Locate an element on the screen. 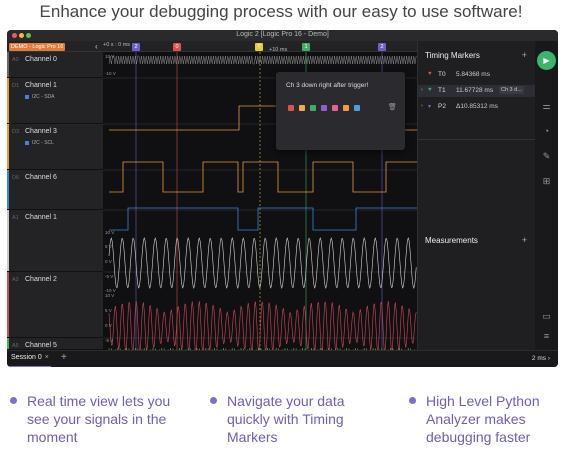  extensions-icon: ⊞ is located at coordinates (546, 181).